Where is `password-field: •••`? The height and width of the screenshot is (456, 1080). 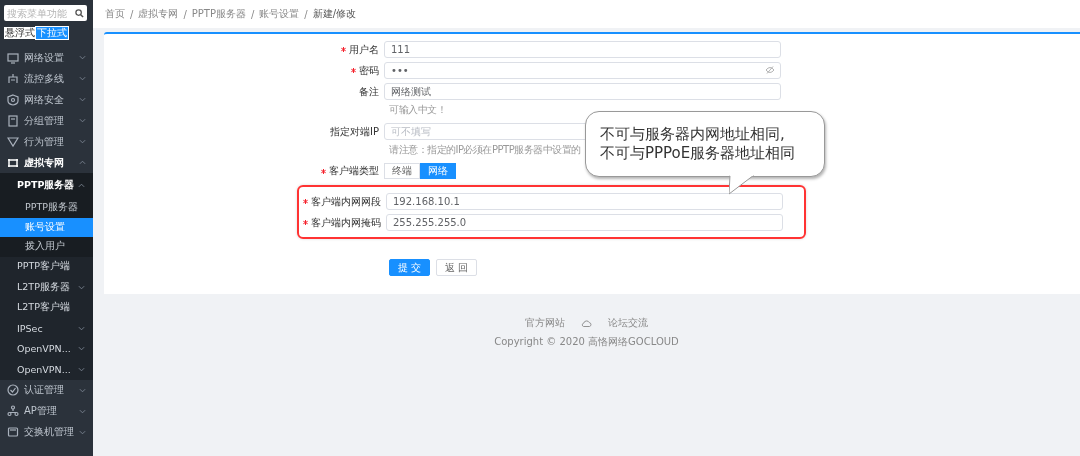
password-field: ••• is located at coordinates (582, 70).